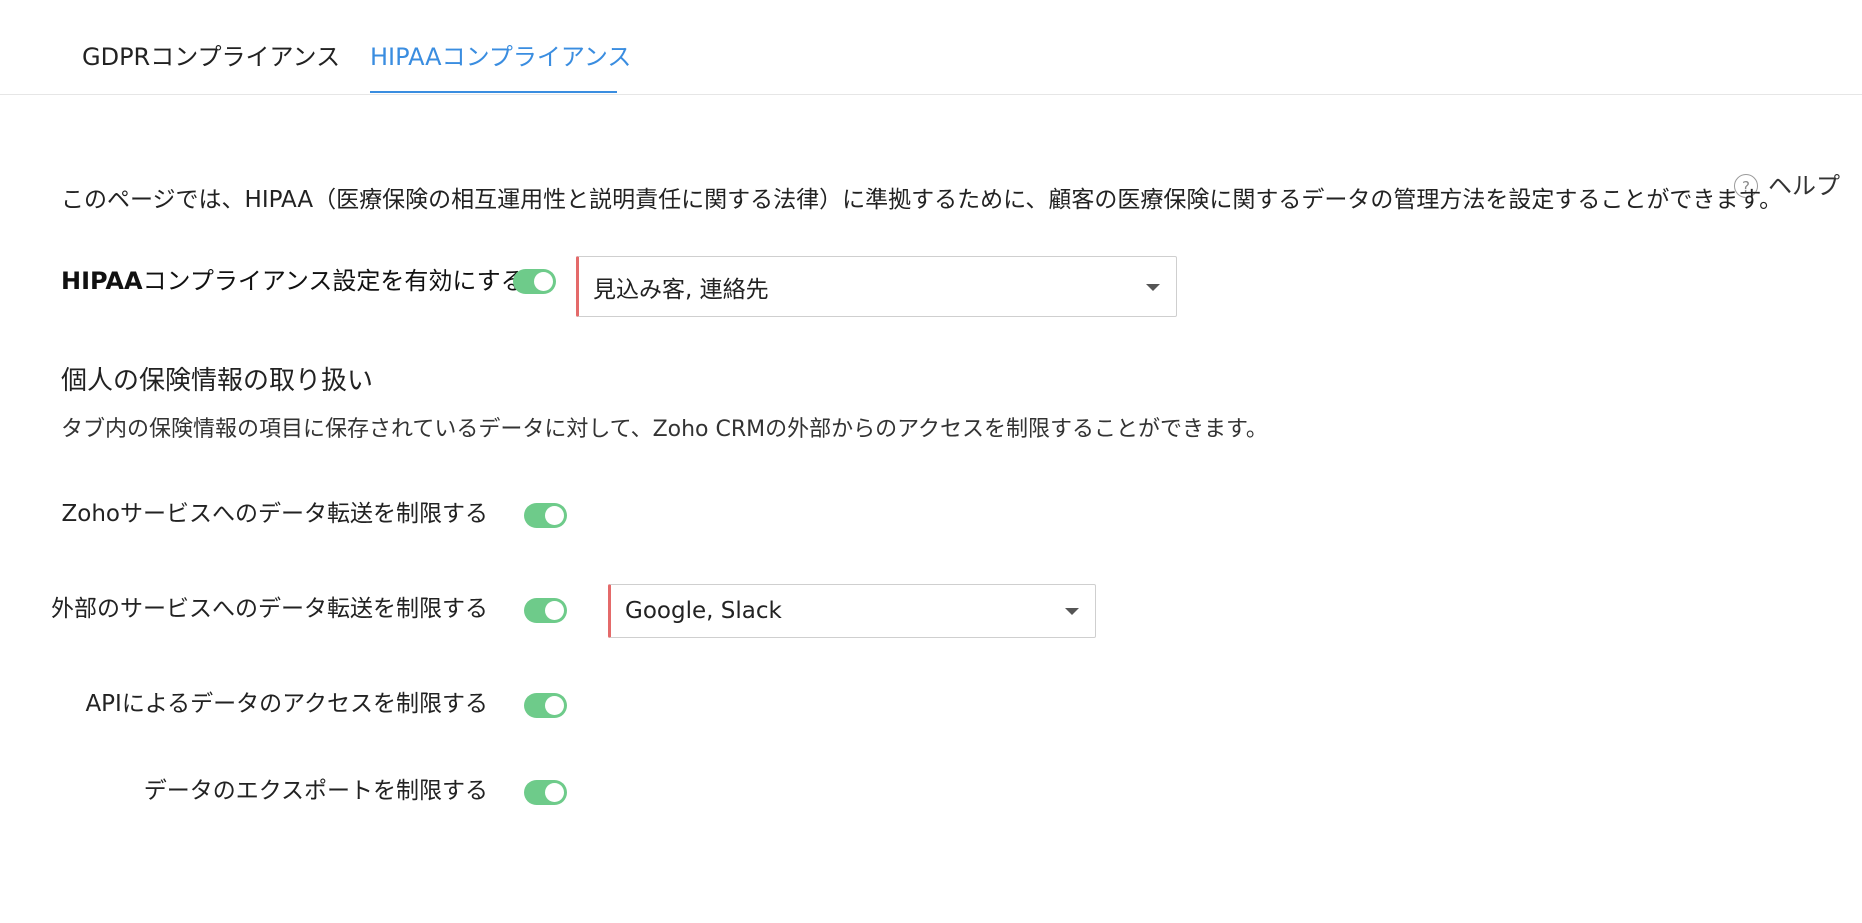 This screenshot has height=923, width=1862. What do you see at coordinates (500, 57) in the screenshot?
I see `tab-hipaa-compliance: HIPAAコンプライアンス` at bounding box center [500, 57].